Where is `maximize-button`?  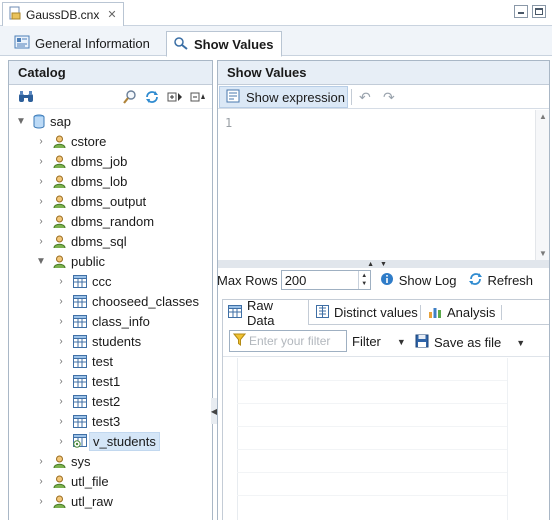
maximize-button is located at coordinates (539, 11).